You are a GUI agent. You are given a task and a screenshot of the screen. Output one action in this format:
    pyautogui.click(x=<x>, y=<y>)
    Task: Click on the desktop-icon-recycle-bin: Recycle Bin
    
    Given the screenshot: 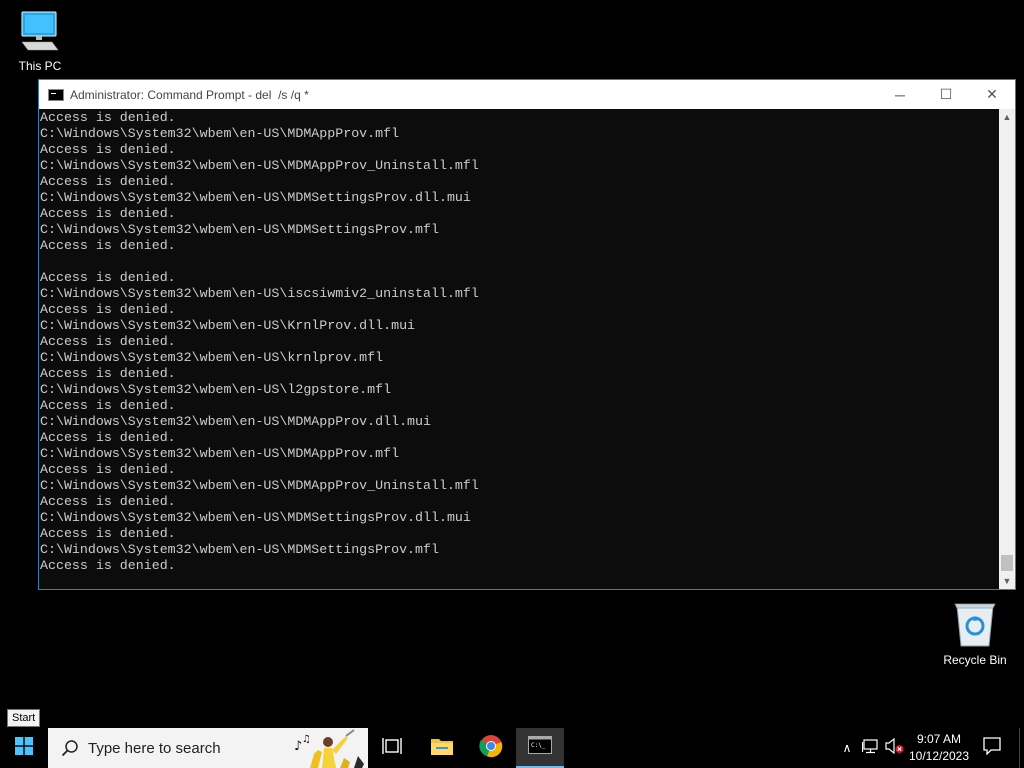 What is the action you would take?
    pyautogui.click(x=975, y=633)
    